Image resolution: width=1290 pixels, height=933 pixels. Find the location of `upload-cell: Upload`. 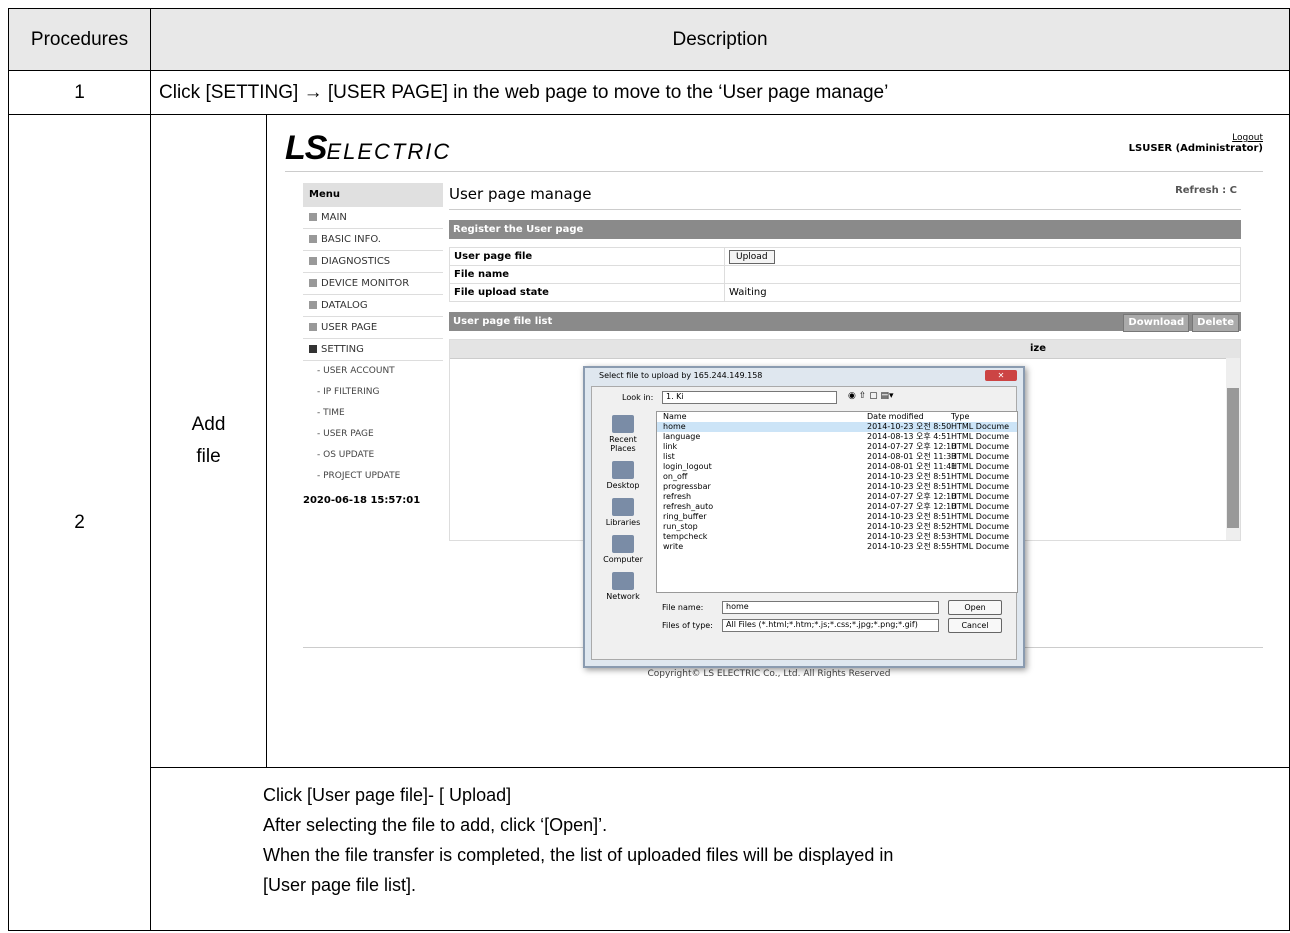

upload-cell: Upload is located at coordinates (982, 256).